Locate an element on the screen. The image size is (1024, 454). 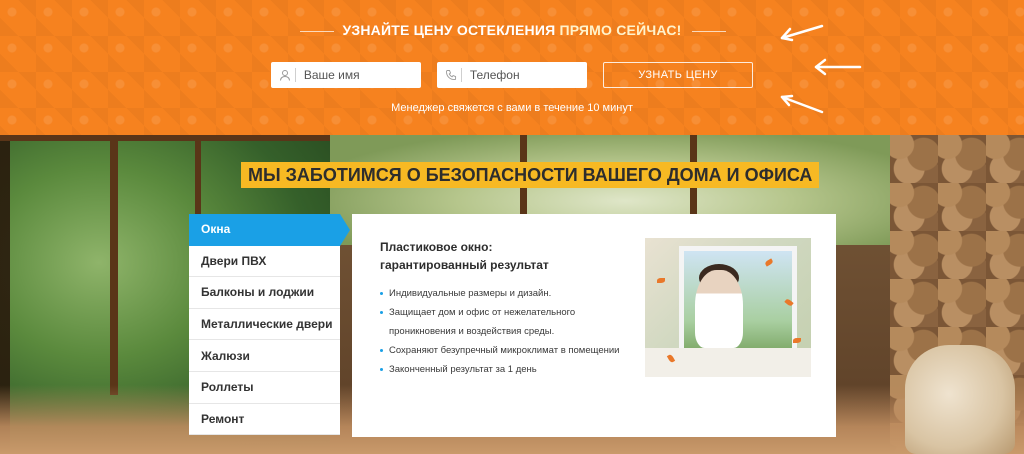
feature-item: Законченный результат за 1 день is located at coordinates (510, 369).